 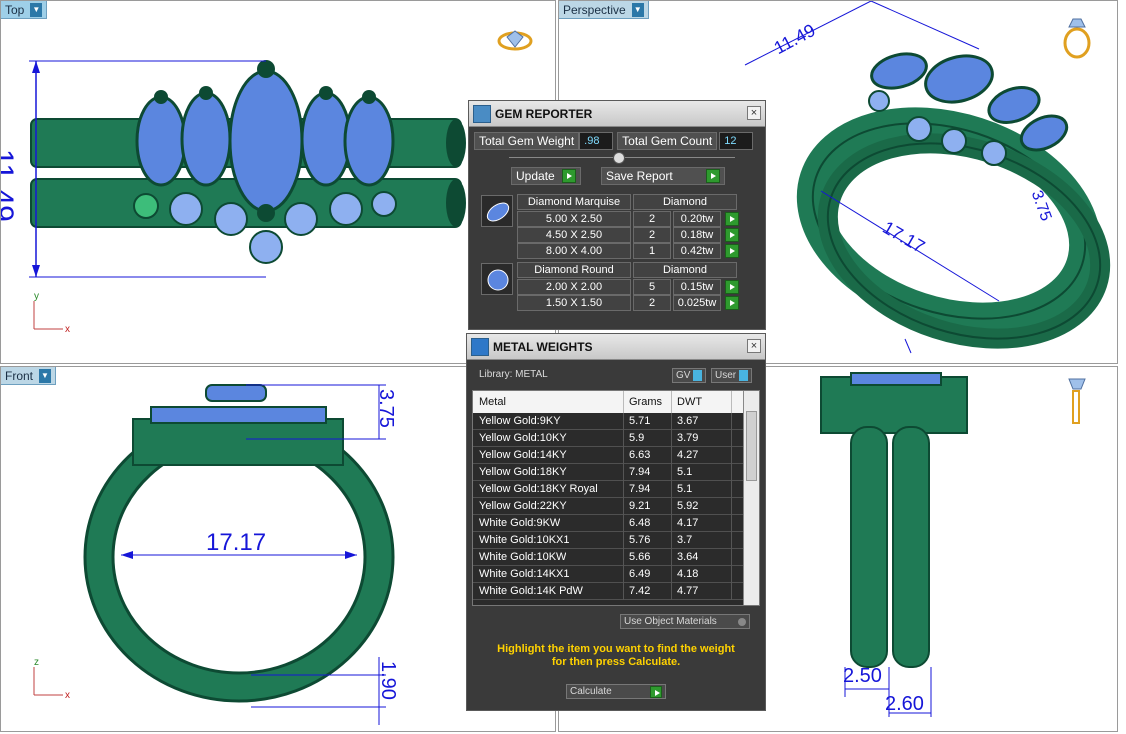 What do you see at coordinates (670, 621) in the screenshot?
I see `use-object-materials-label: Use Object Materials` at bounding box center [670, 621].